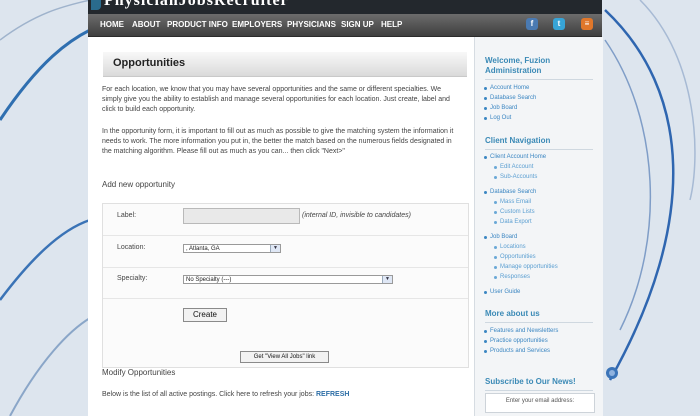 The image size is (700, 416). Describe the element at coordinates (530, 381) in the screenshot. I see `subscribe-heading: Subscribe to Our News!` at that location.